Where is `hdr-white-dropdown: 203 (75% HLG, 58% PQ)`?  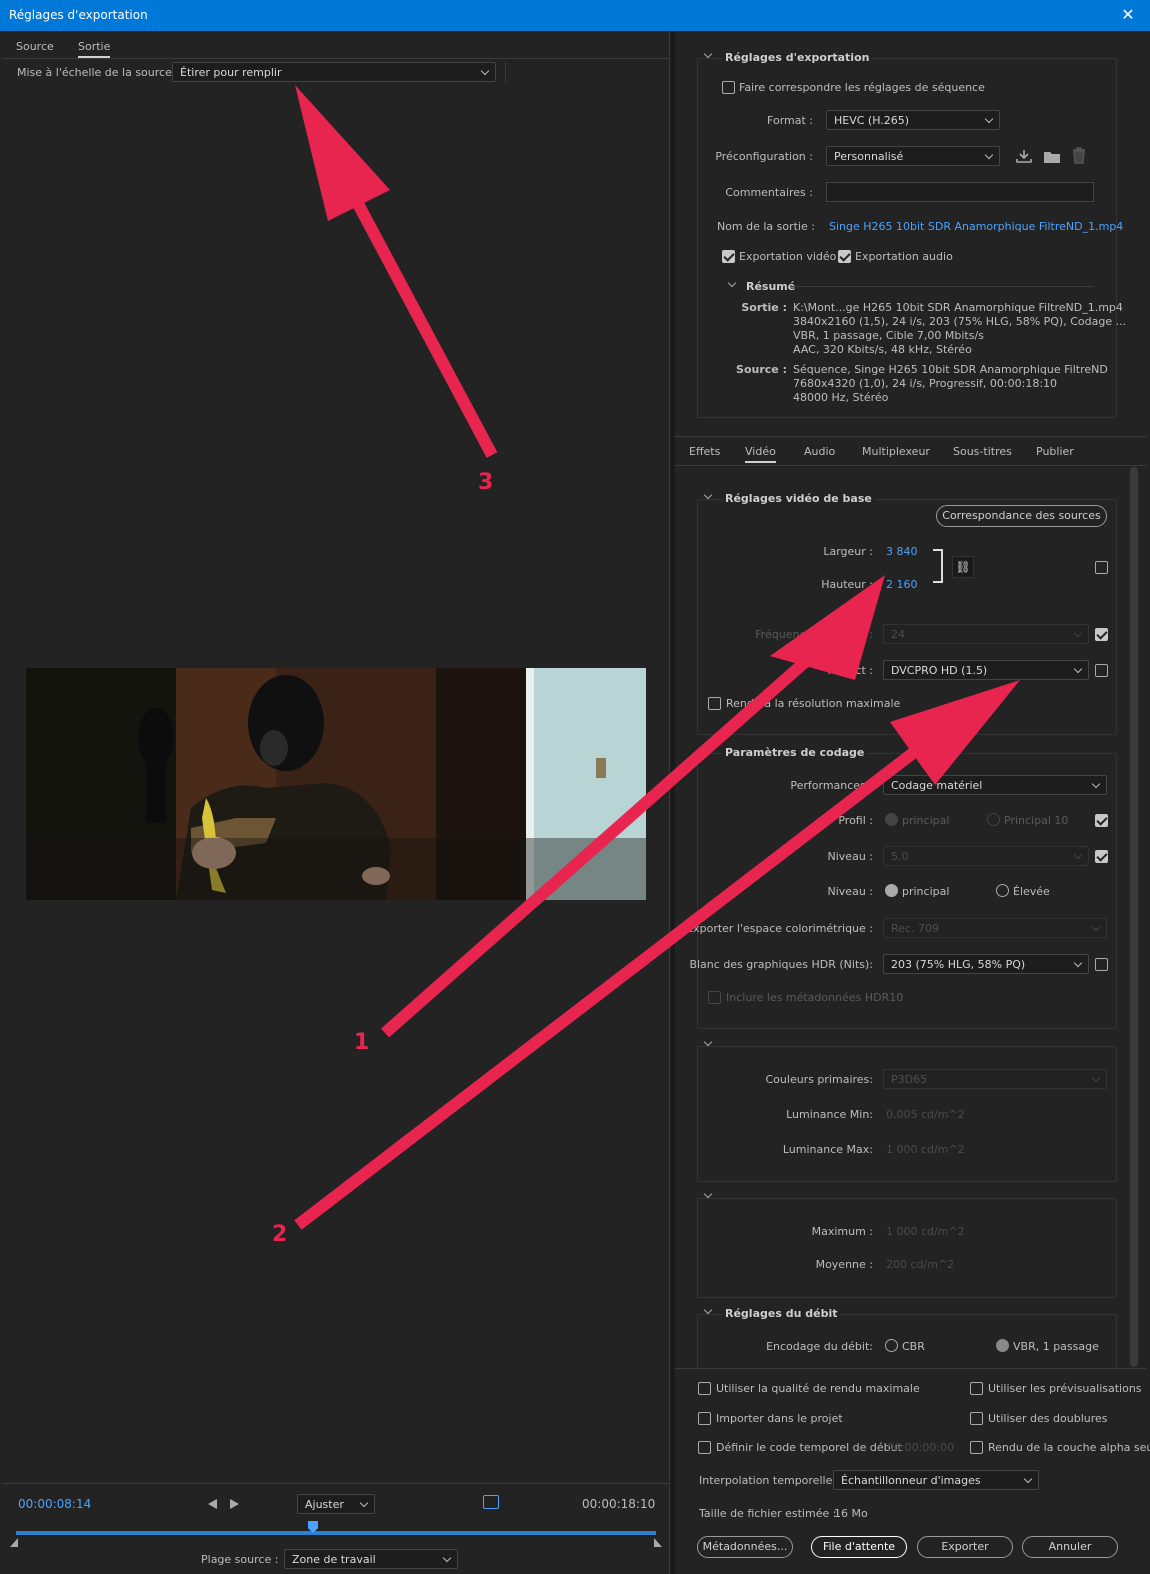 hdr-white-dropdown: 203 (75% HLG, 58% PQ) is located at coordinates (986, 964).